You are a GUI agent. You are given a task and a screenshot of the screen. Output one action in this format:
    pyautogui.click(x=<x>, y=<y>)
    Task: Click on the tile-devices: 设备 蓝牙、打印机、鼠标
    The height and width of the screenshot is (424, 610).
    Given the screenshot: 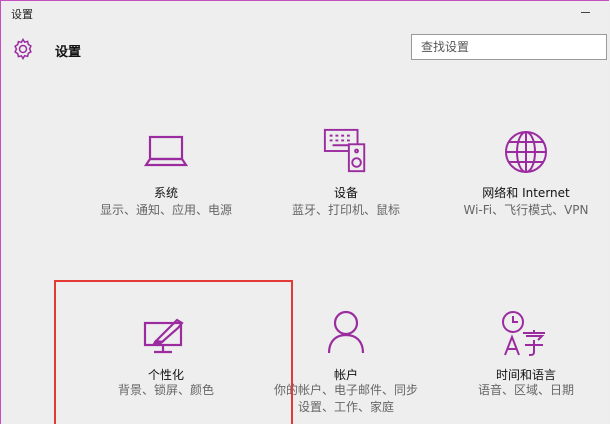 What is the action you would take?
    pyautogui.click(x=346, y=183)
    